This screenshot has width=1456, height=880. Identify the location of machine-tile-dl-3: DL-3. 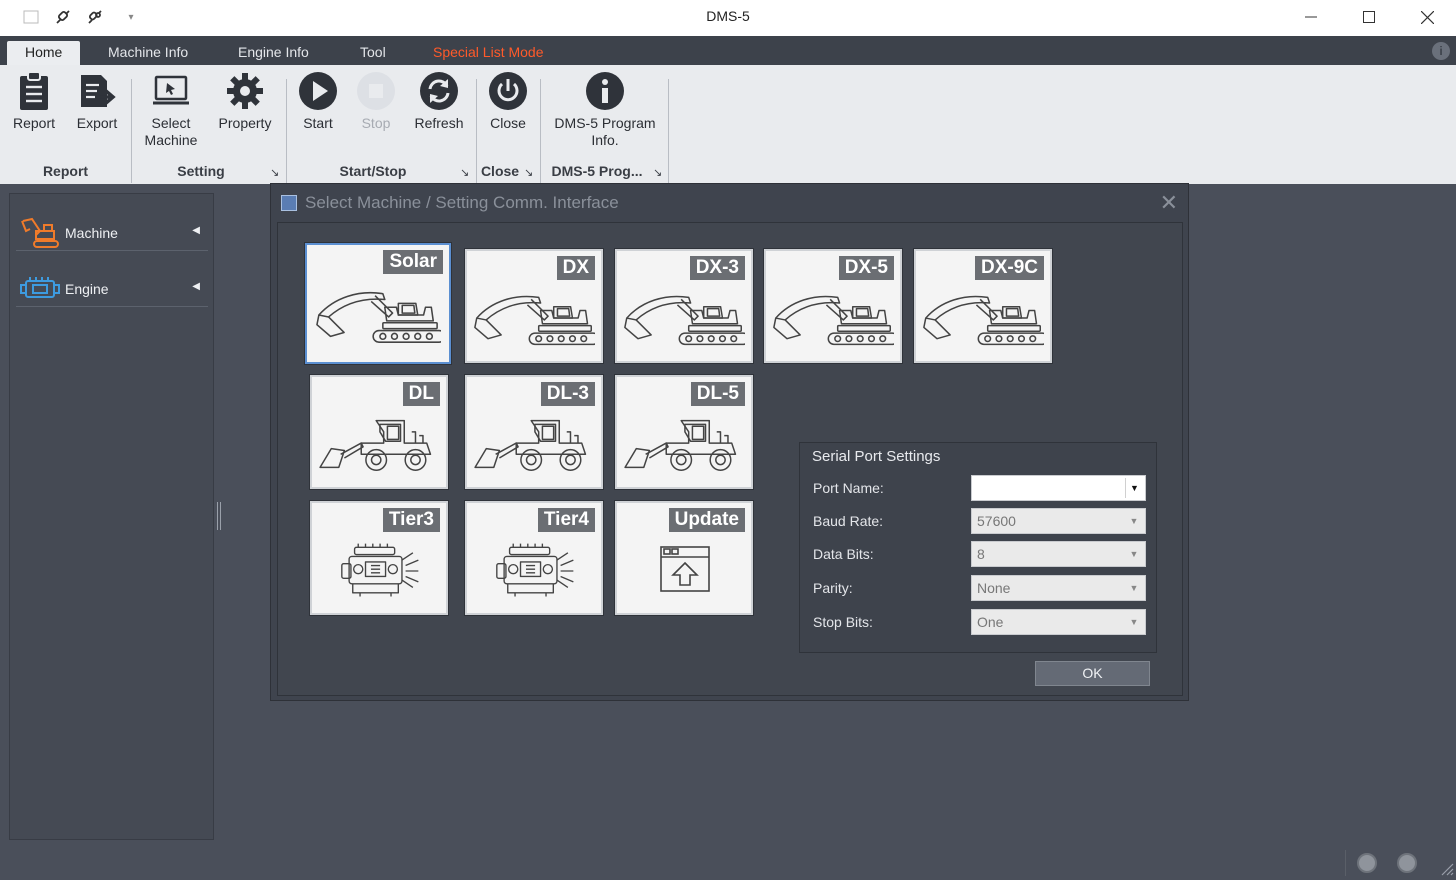
(534, 432).